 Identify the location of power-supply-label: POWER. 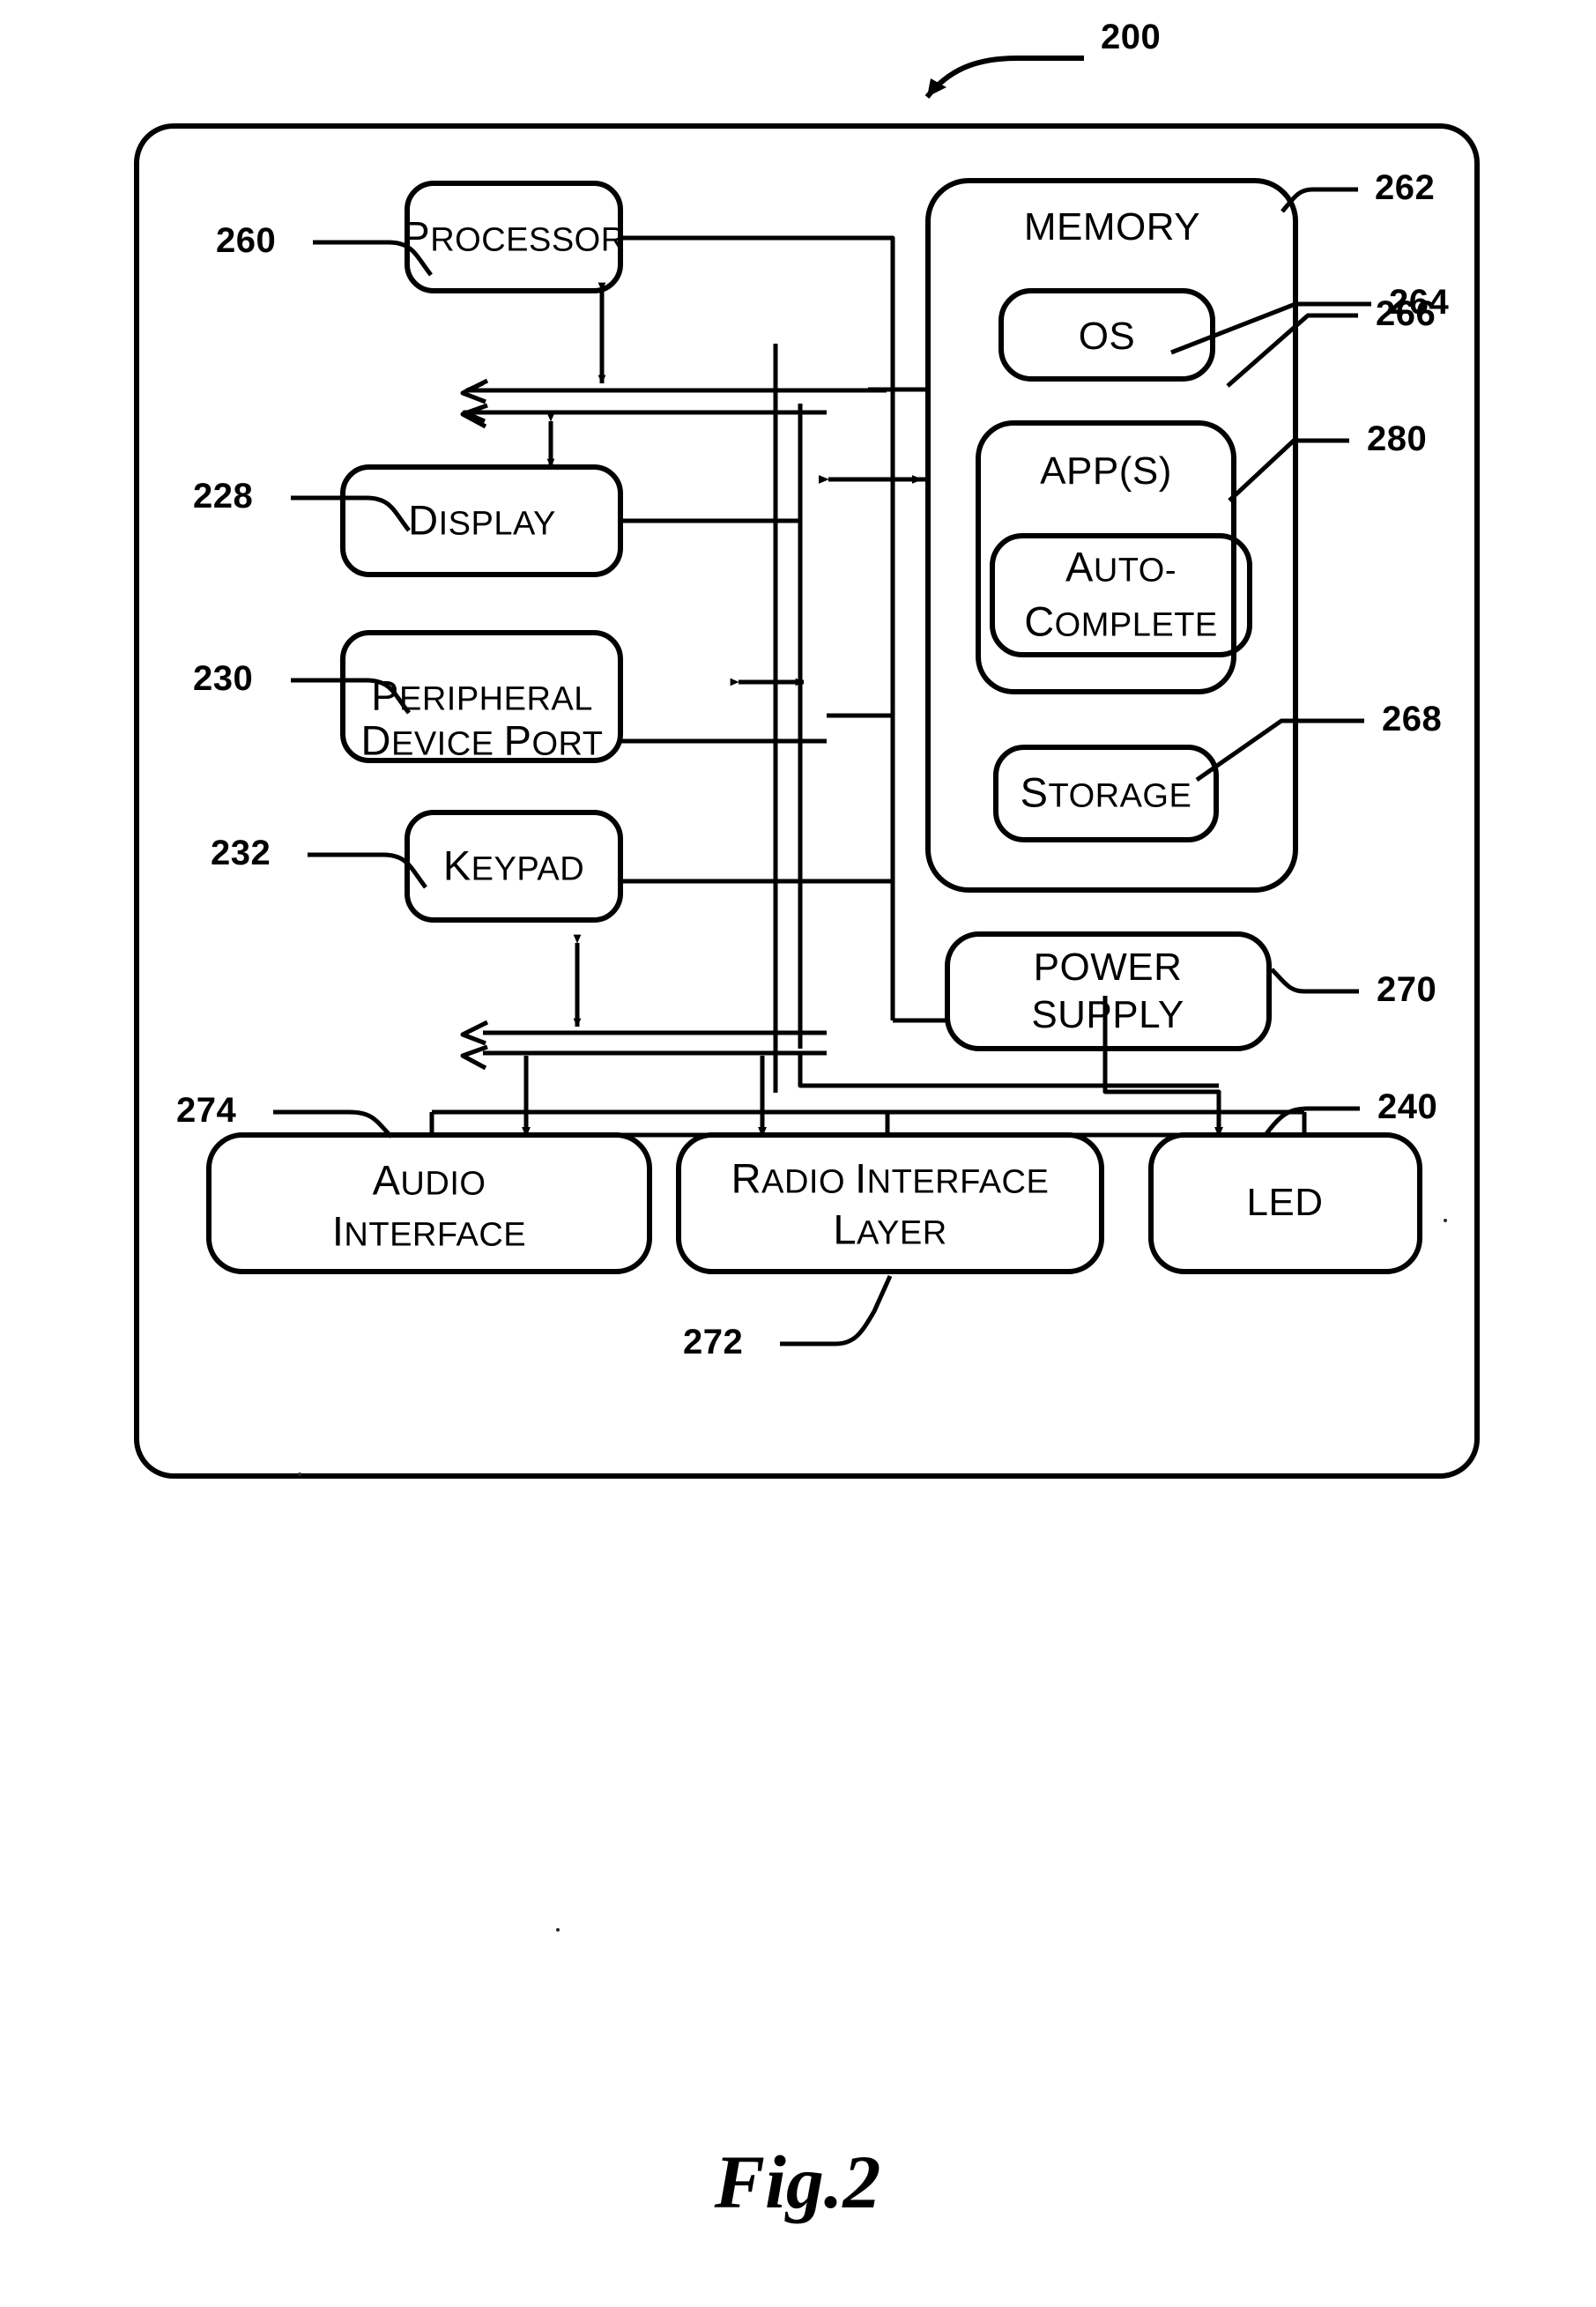
(1108, 968).